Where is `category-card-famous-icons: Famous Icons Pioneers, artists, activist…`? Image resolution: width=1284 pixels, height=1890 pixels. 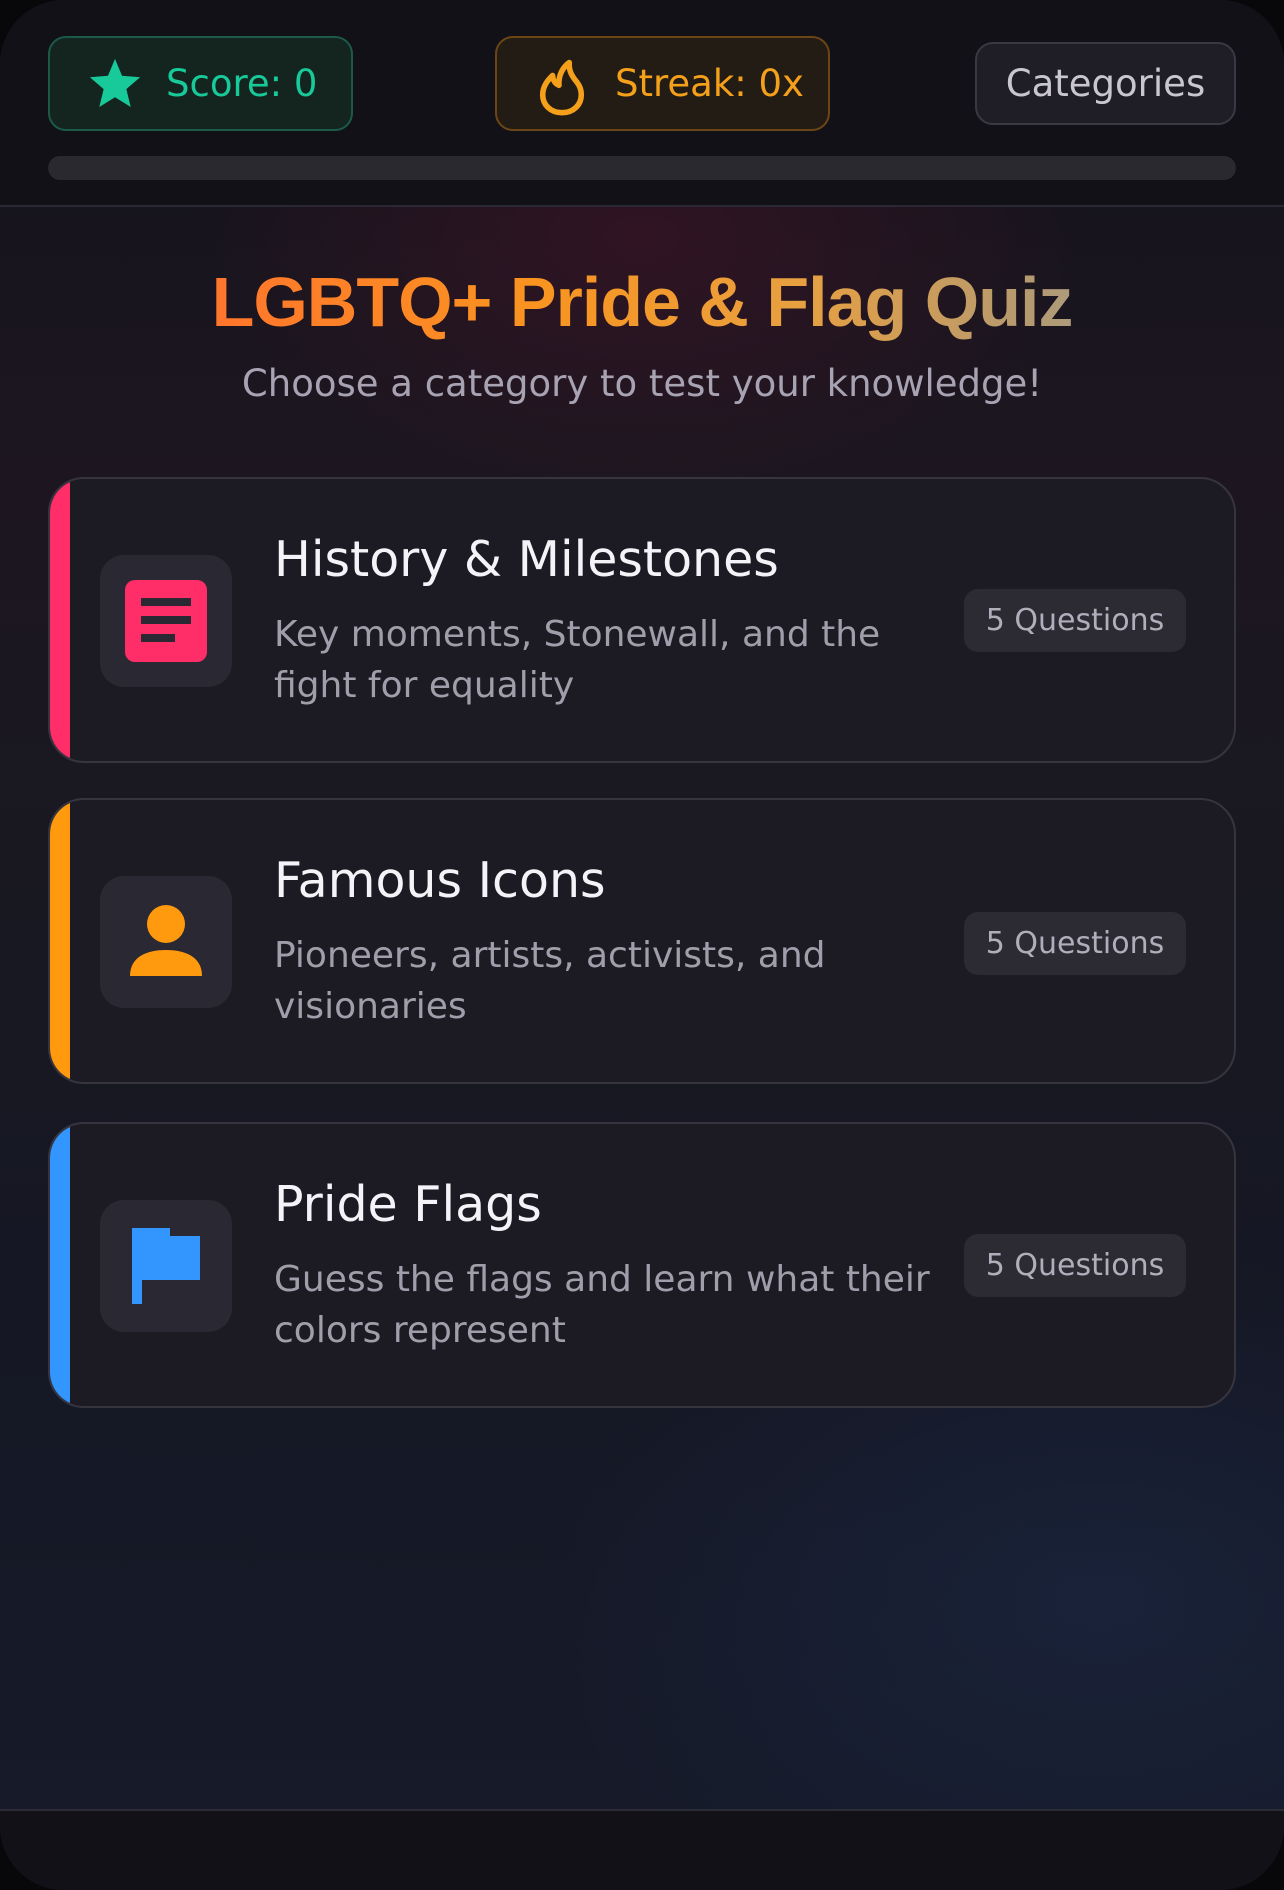 category-card-famous-icons: Famous Icons Pioneers, artists, activist… is located at coordinates (642, 941).